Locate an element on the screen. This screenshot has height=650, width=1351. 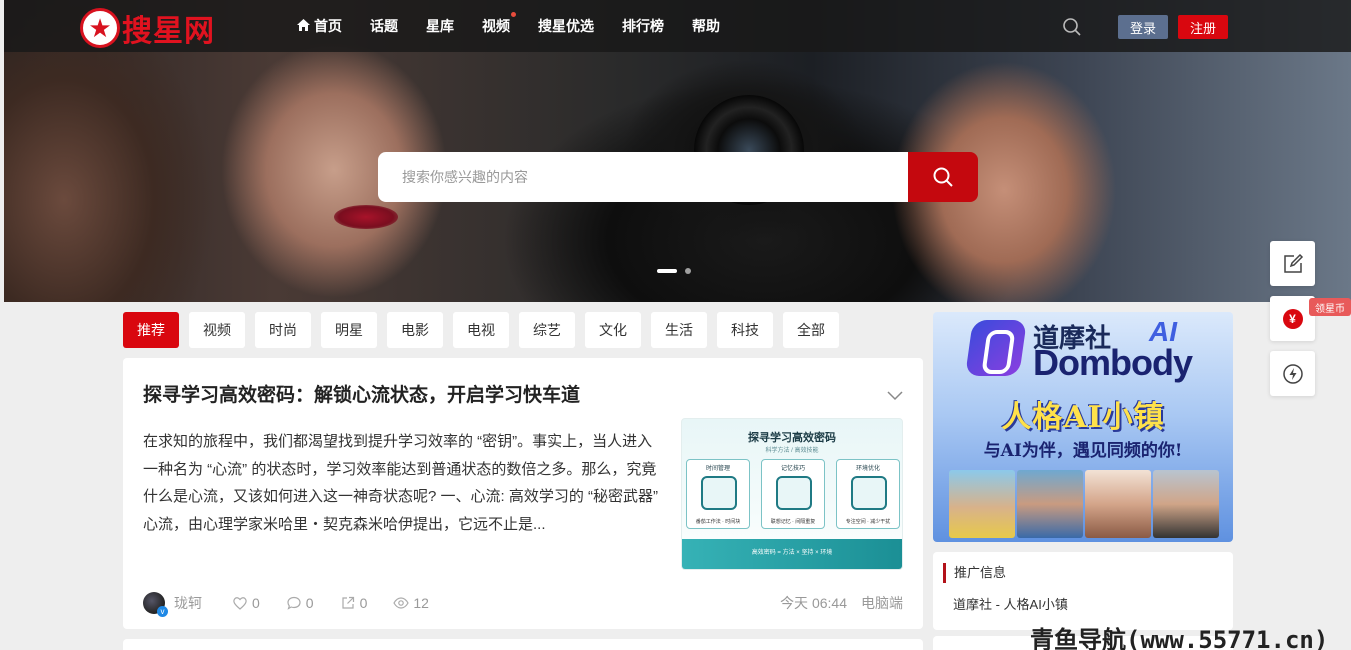
main-menu: 首页 话题 星库 视频 搜星优选 排行榜 帮助 is located at coordinates (522, 26).